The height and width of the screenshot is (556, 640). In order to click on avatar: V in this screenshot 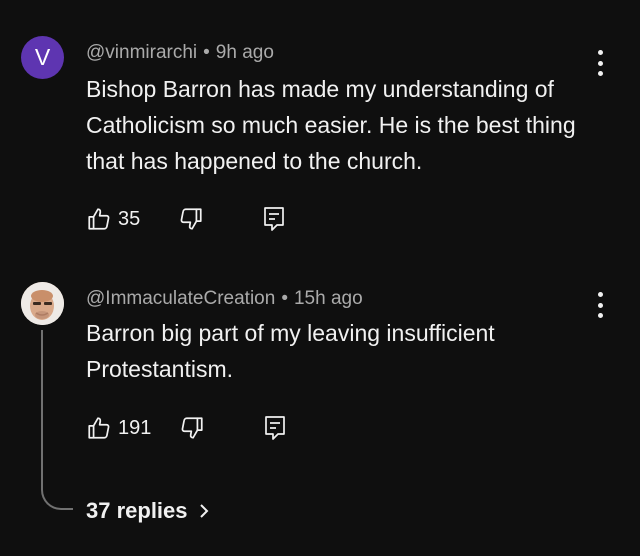, I will do `click(42, 57)`.